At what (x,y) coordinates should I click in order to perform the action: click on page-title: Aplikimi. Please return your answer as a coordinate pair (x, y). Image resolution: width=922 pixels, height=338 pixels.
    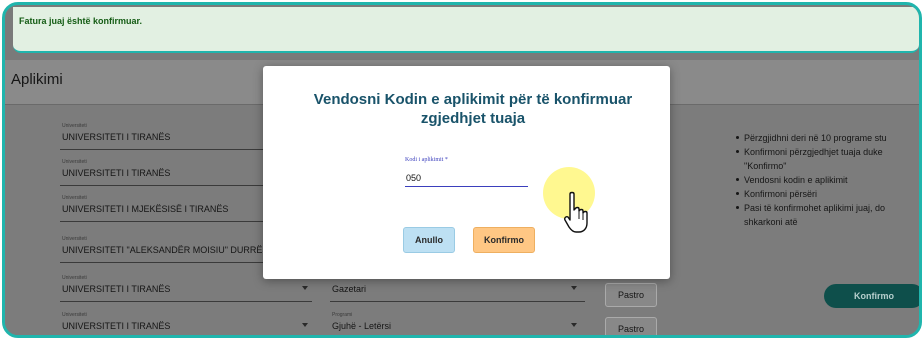
    Looking at the image, I should click on (37, 79).